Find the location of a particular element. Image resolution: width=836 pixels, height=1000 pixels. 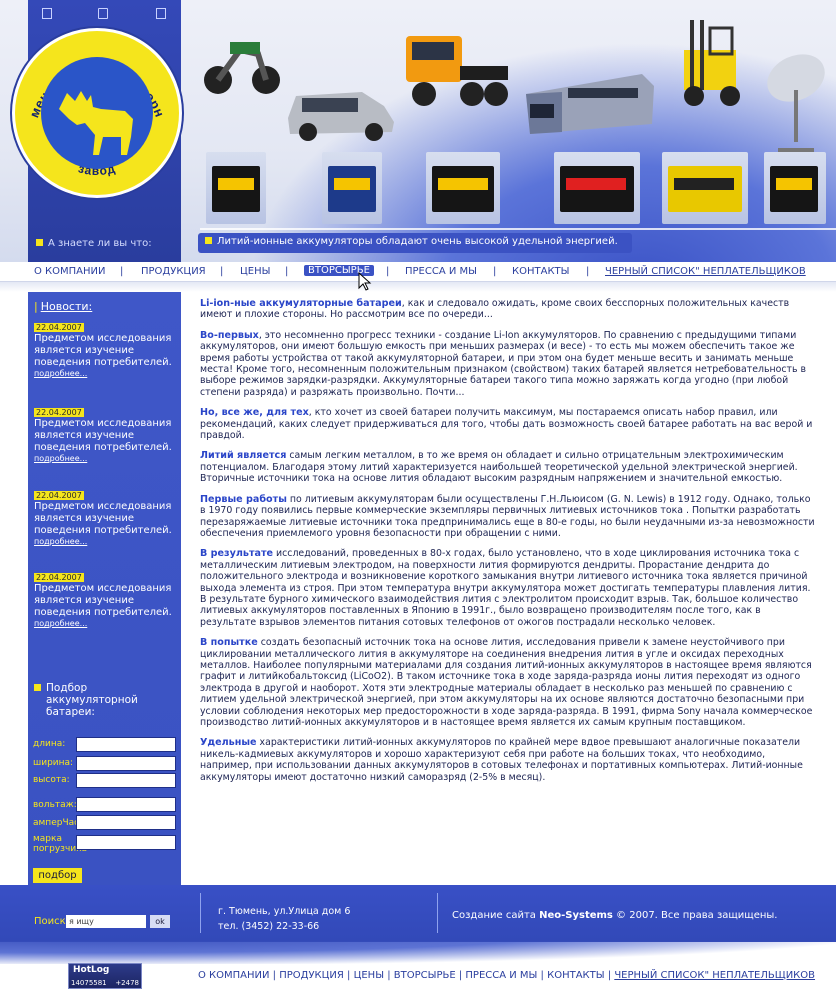

mouse-cursor-icon is located at coordinates (365, 281).